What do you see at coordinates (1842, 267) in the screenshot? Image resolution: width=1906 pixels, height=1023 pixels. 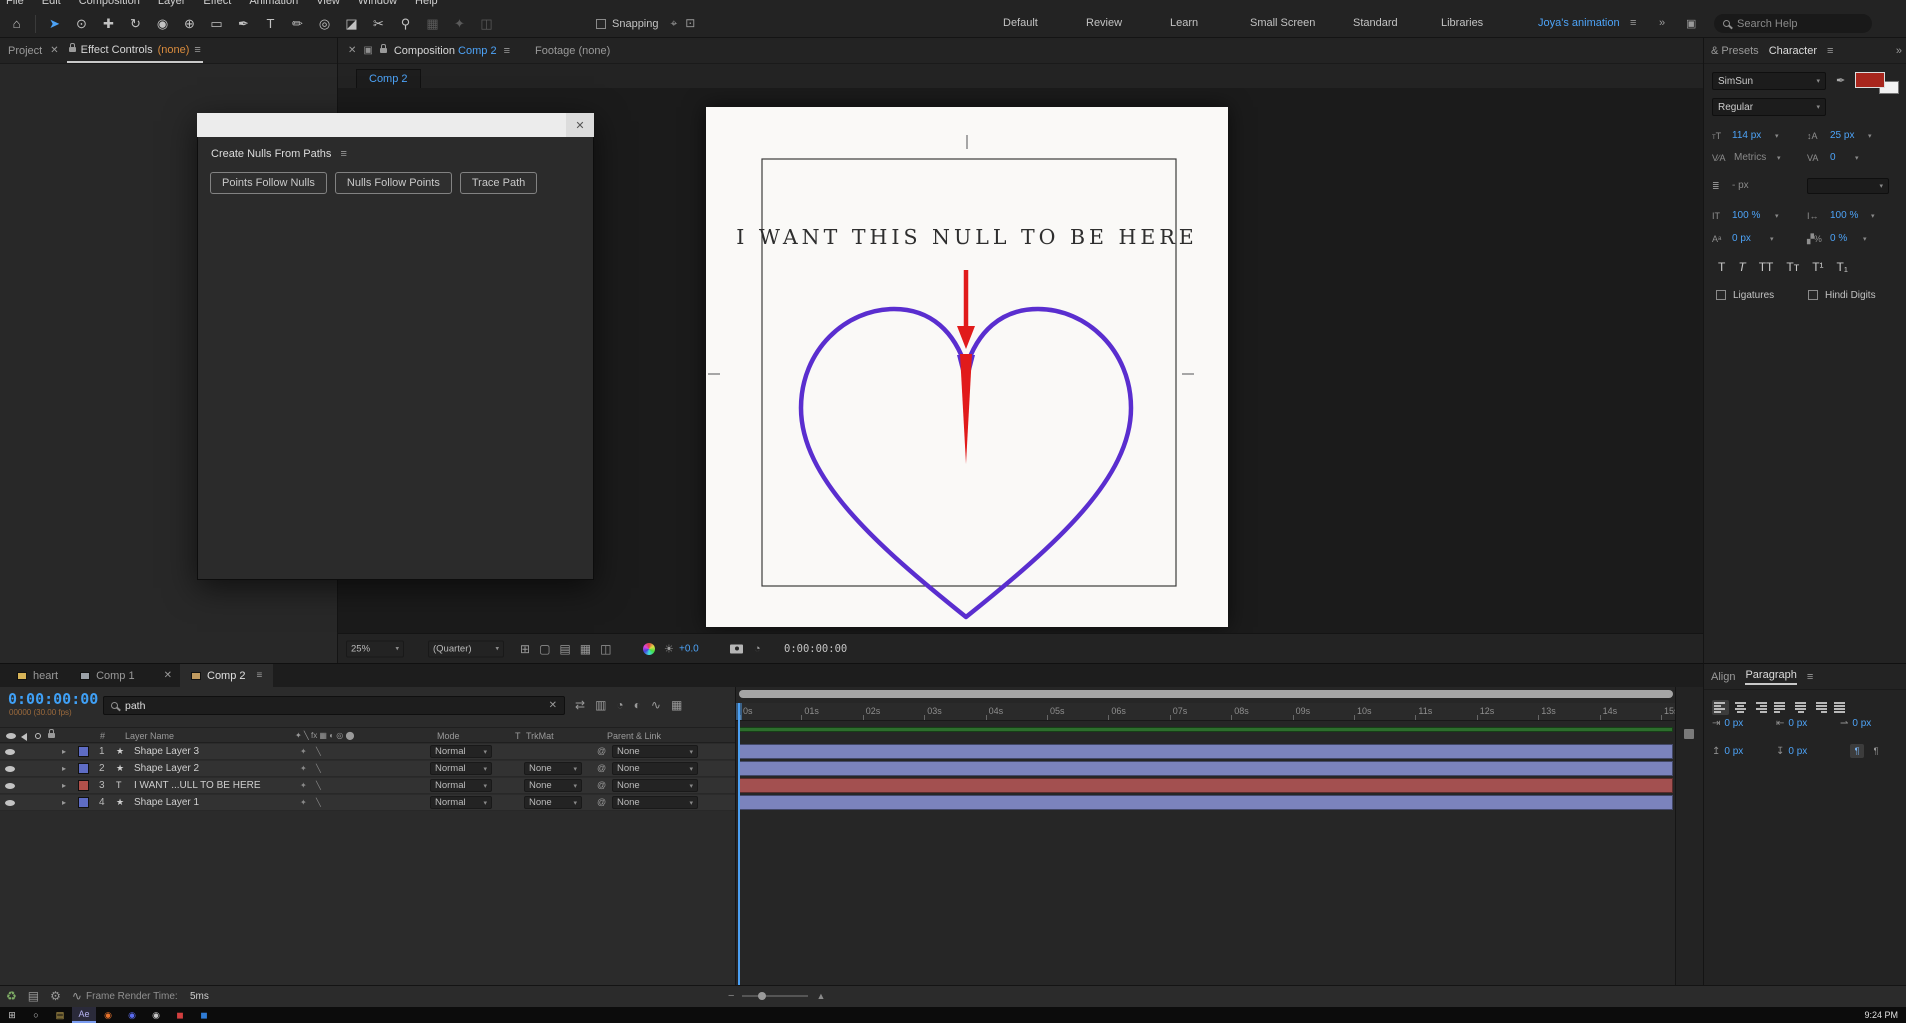 I see `subscript-button: T₁` at bounding box center [1842, 267].